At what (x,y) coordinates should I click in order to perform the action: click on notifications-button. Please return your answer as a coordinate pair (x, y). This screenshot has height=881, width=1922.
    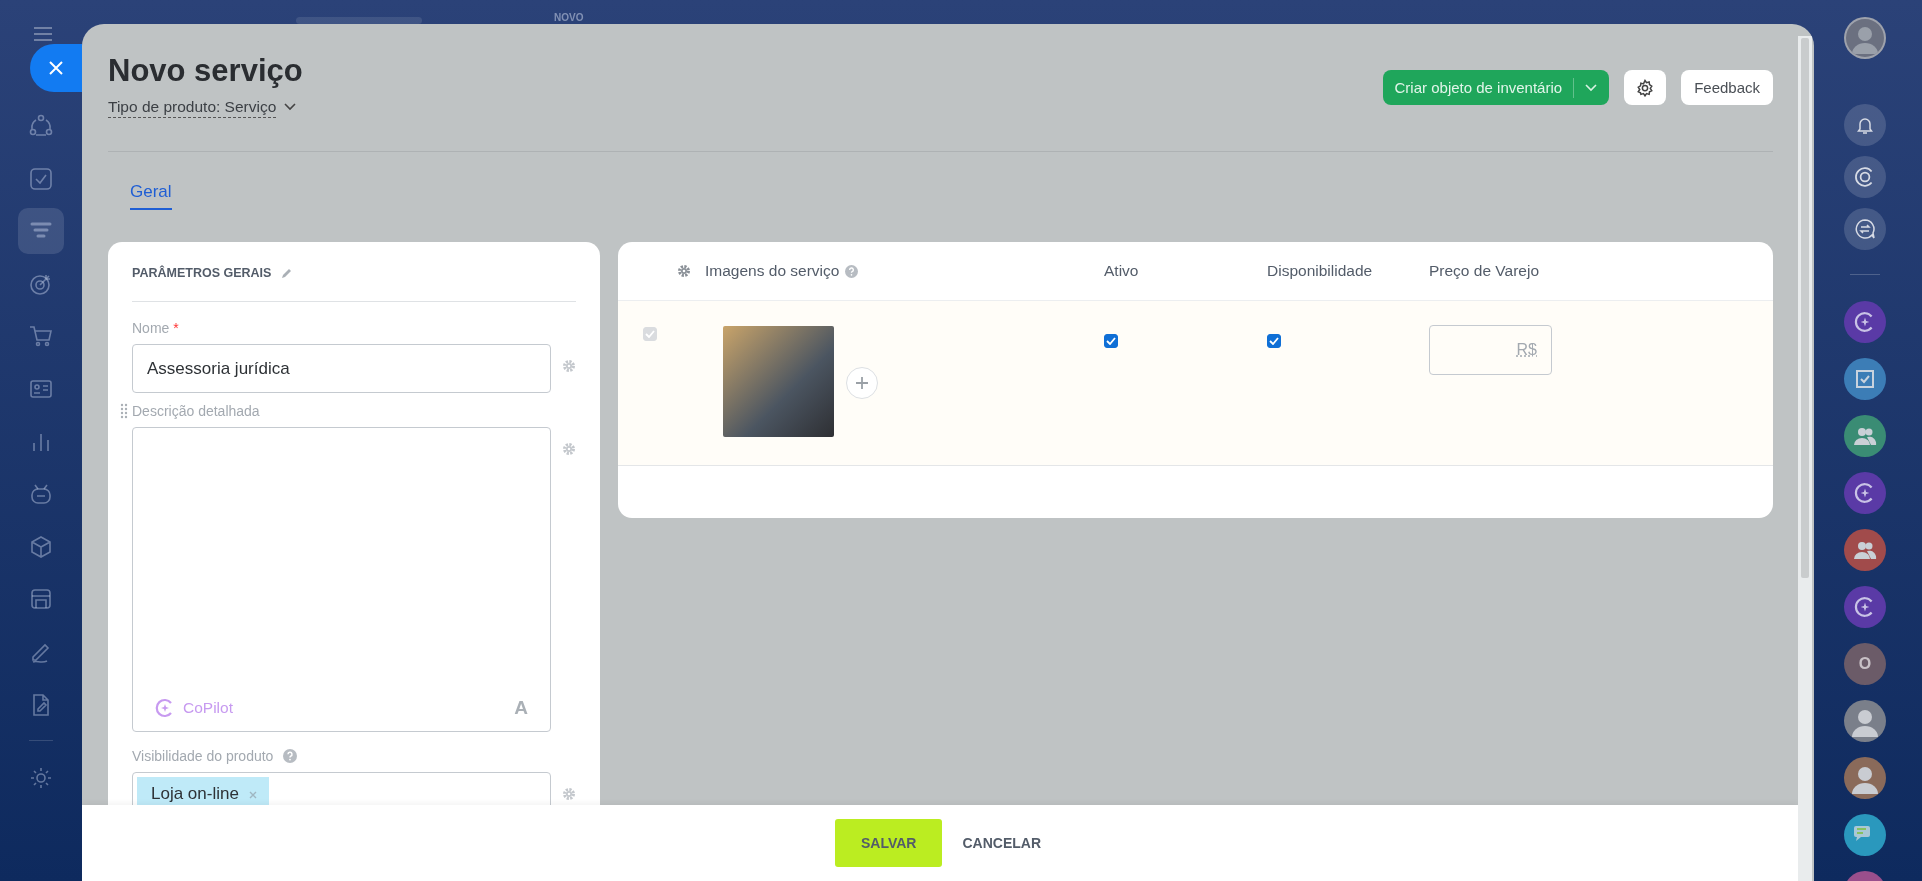
    Looking at the image, I should click on (1865, 125).